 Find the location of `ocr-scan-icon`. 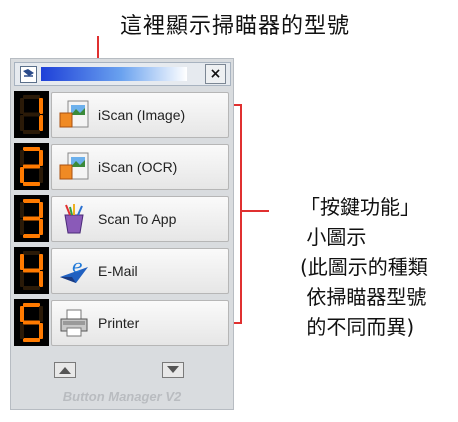

ocr-scan-icon is located at coordinates (74, 166).